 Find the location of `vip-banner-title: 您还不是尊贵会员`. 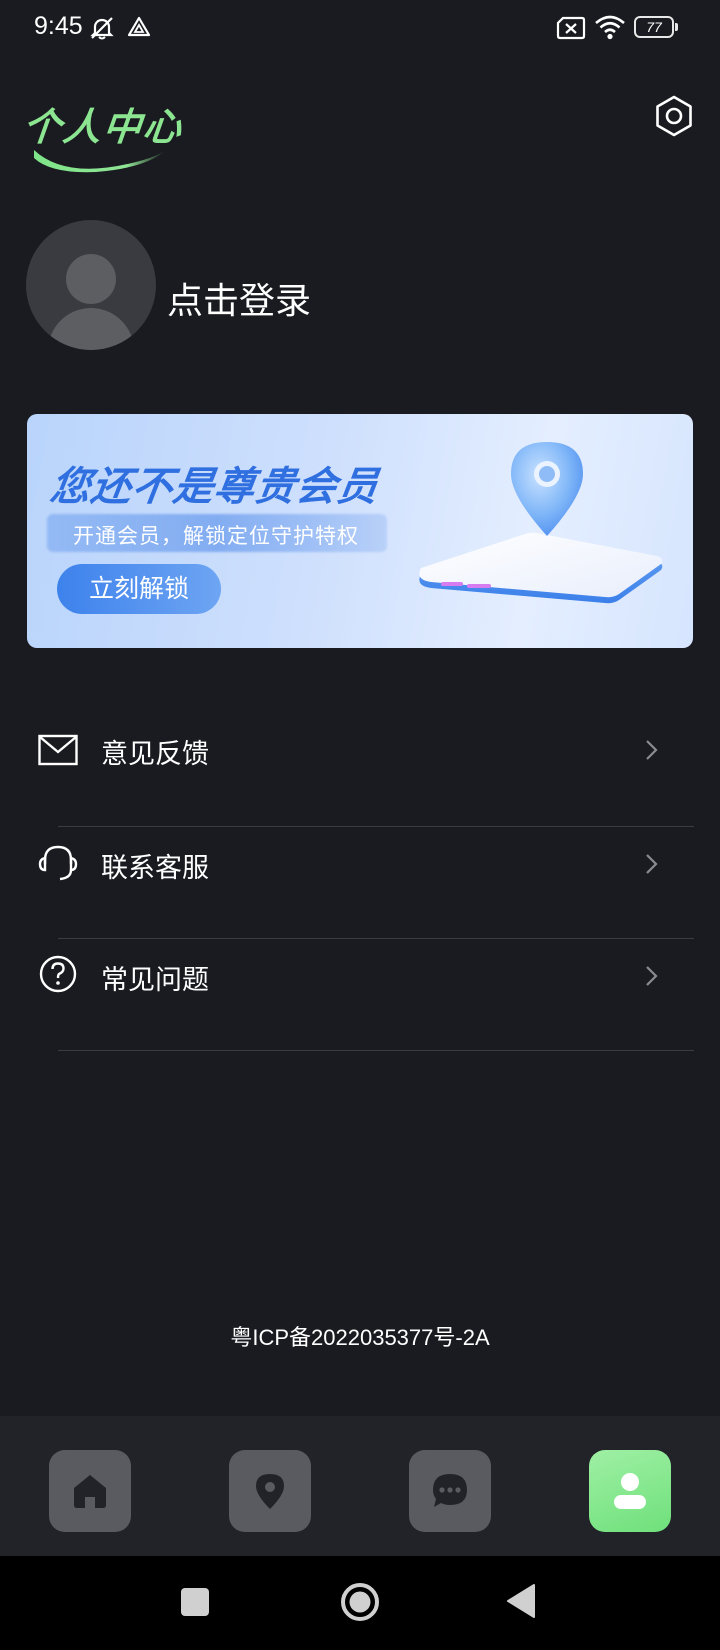

vip-banner-title: 您还不是尊贵会员 is located at coordinates (214, 487).